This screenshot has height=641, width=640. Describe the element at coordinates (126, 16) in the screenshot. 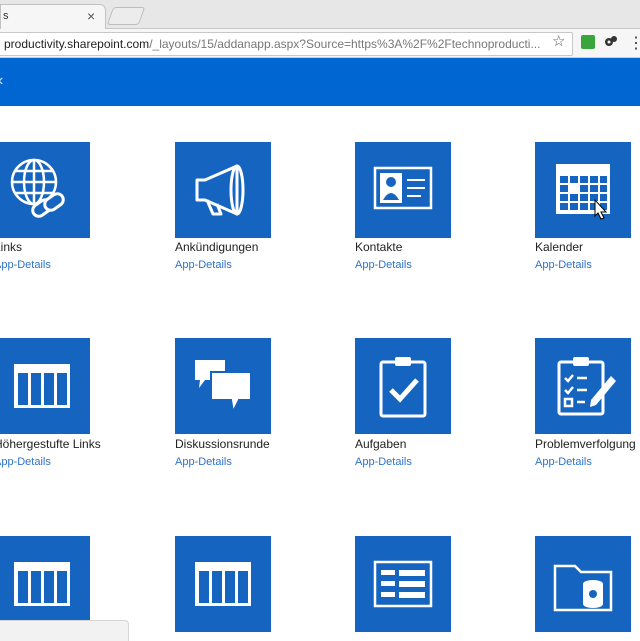

I see `new-tab-button` at that location.